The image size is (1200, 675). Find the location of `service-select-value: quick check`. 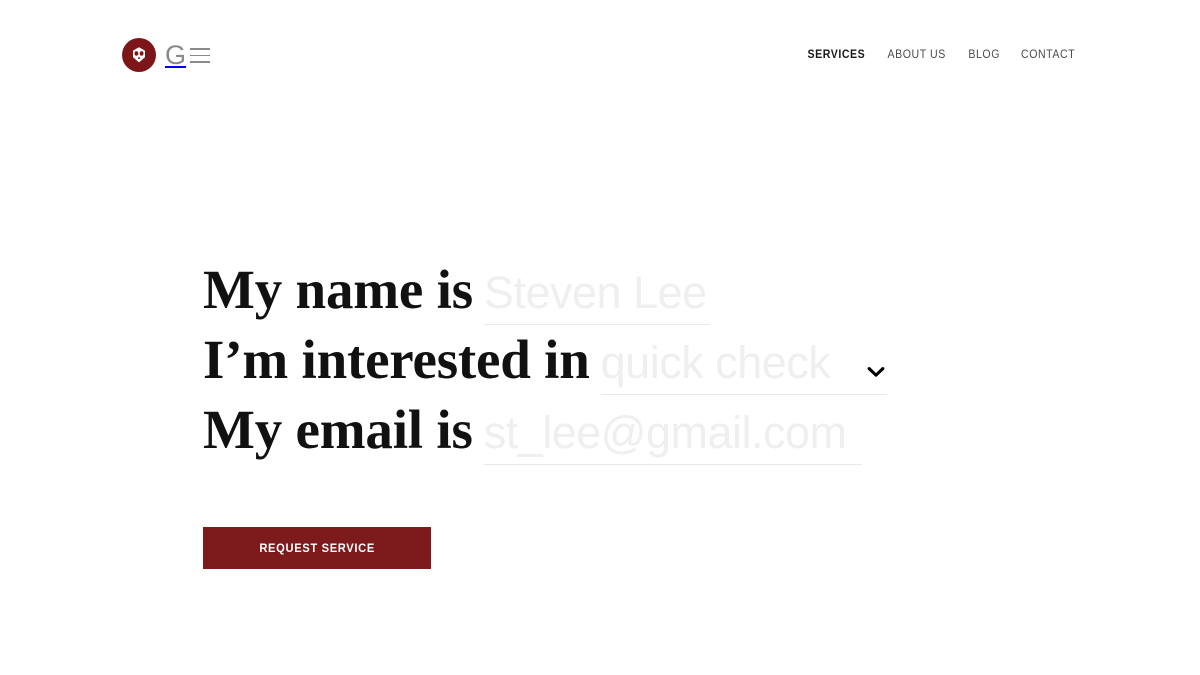

service-select-value: quick check is located at coordinates (715, 362).